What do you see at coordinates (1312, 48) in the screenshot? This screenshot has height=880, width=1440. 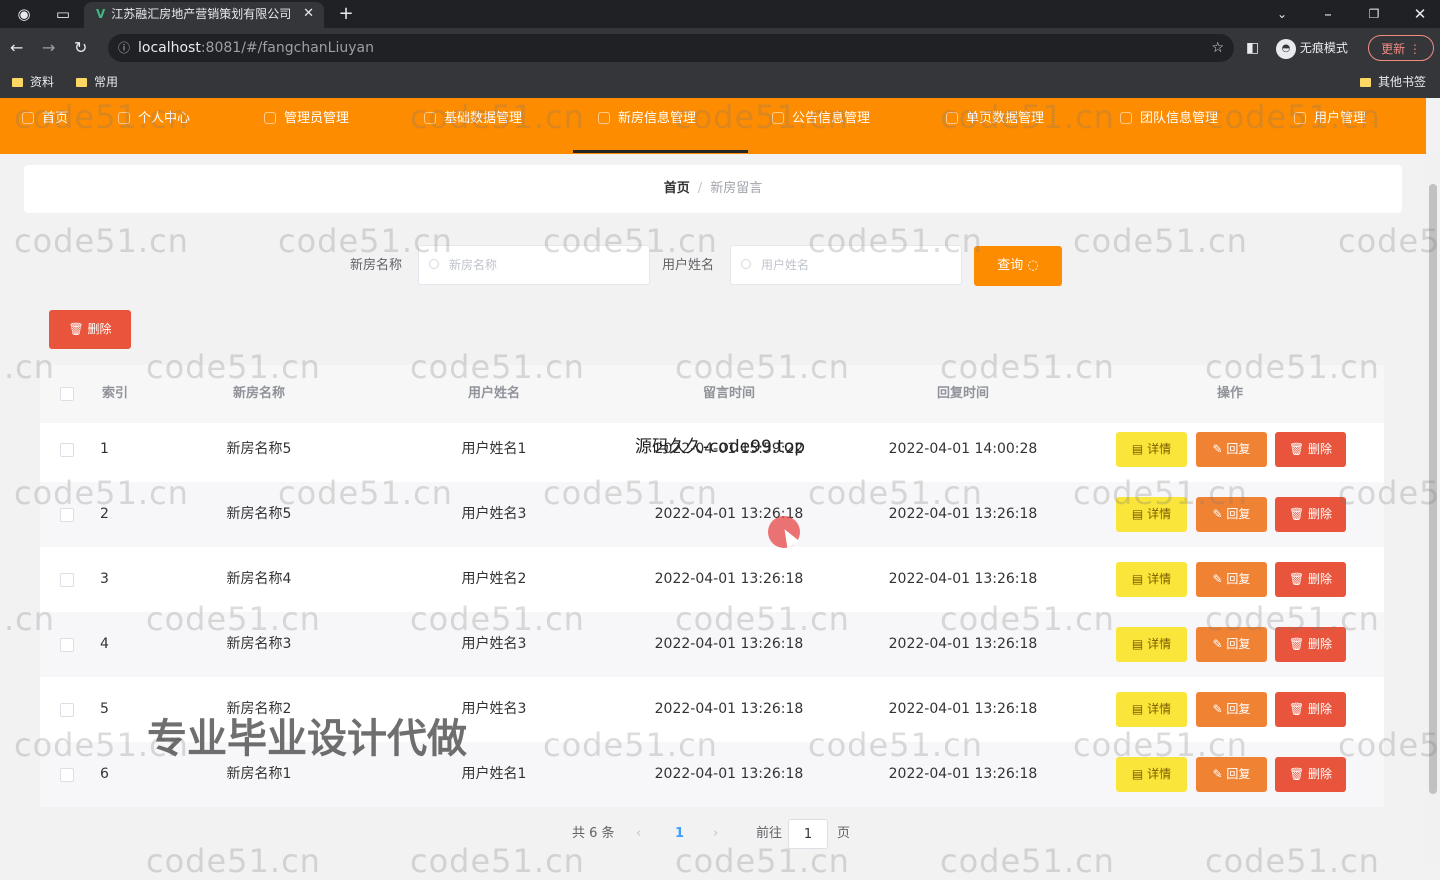 I see `incognito-indicator: ◓ 无痕模式` at bounding box center [1312, 48].